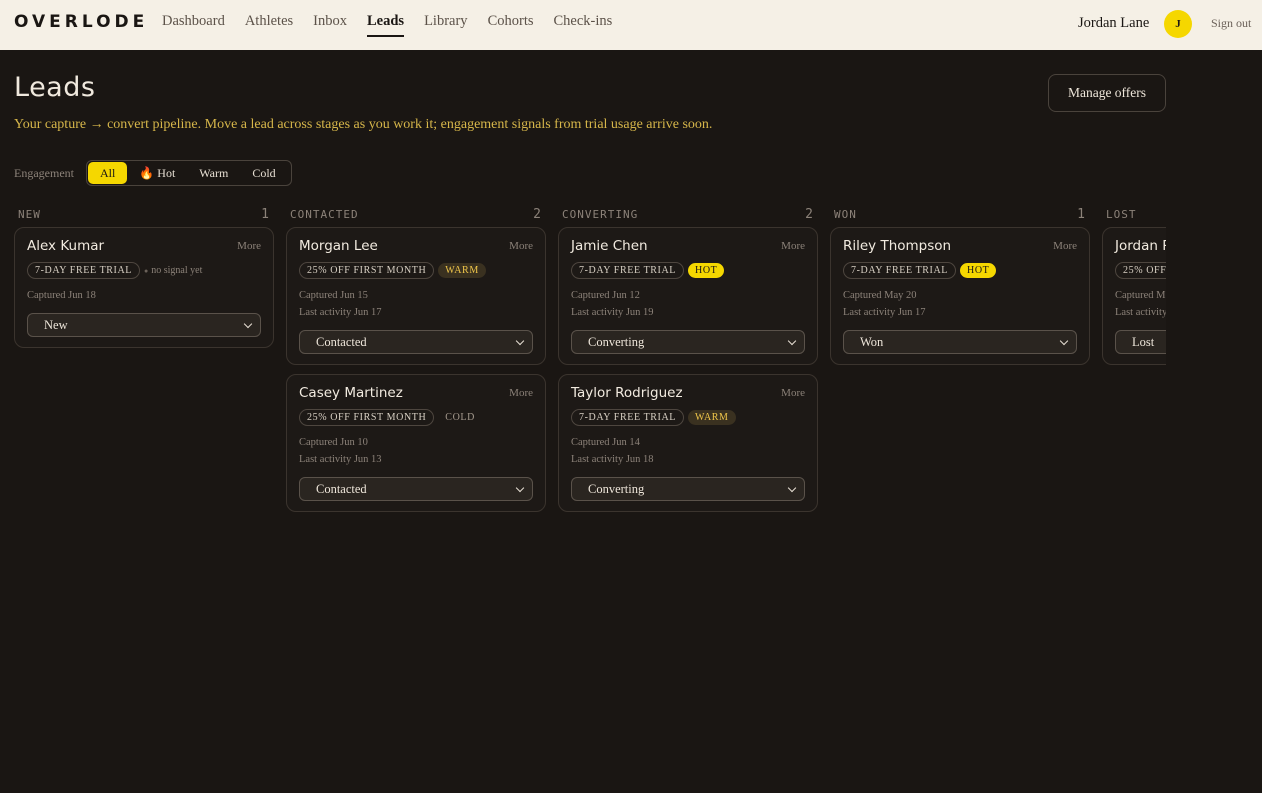 This screenshot has height=793, width=1262. What do you see at coordinates (144, 214) in the screenshot?
I see `column-header: NEW 1` at bounding box center [144, 214].